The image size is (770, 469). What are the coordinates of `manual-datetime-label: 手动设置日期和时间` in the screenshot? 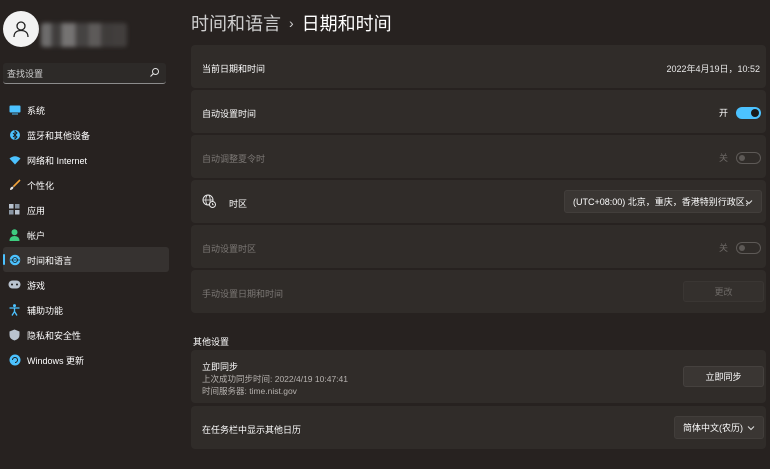 It's located at (243, 294).